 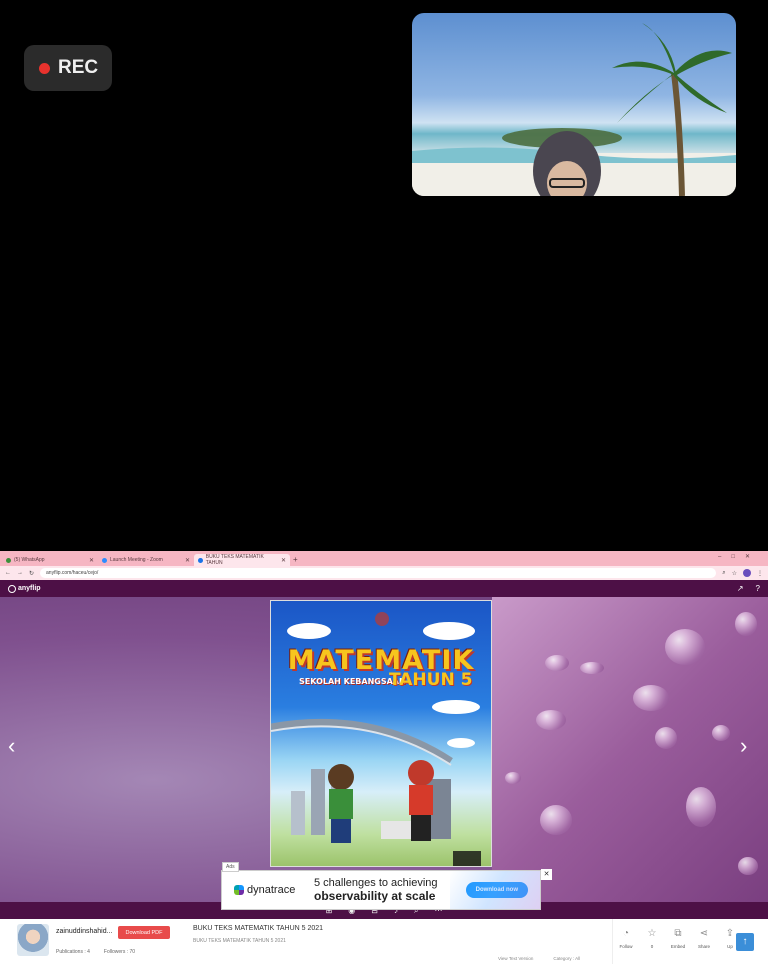 I want to click on anyflip-logo: anyflip, so click(x=24, y=588).